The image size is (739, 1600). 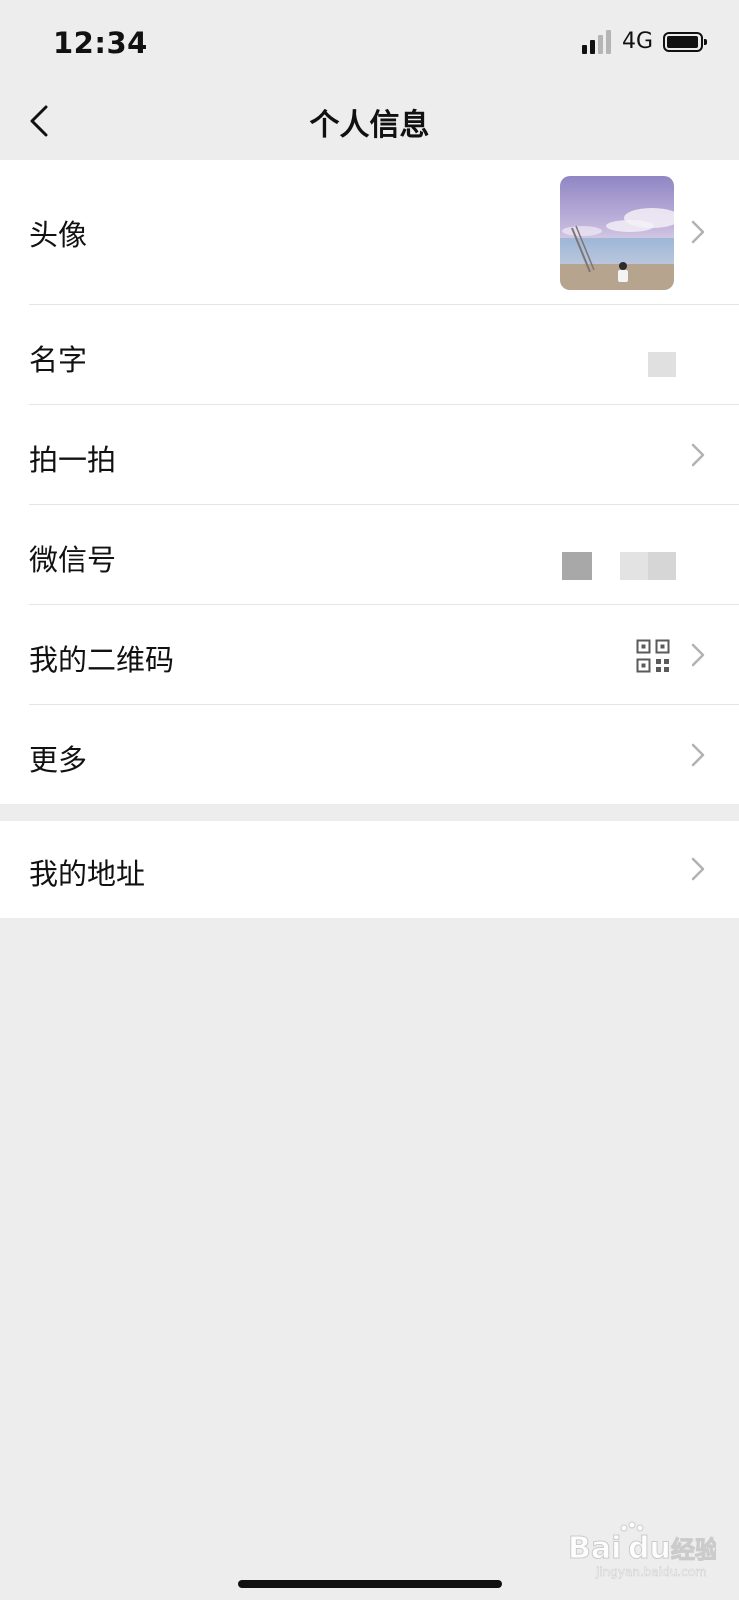 I want to click on network-type-label: 4G, so click(x=638, y=41).